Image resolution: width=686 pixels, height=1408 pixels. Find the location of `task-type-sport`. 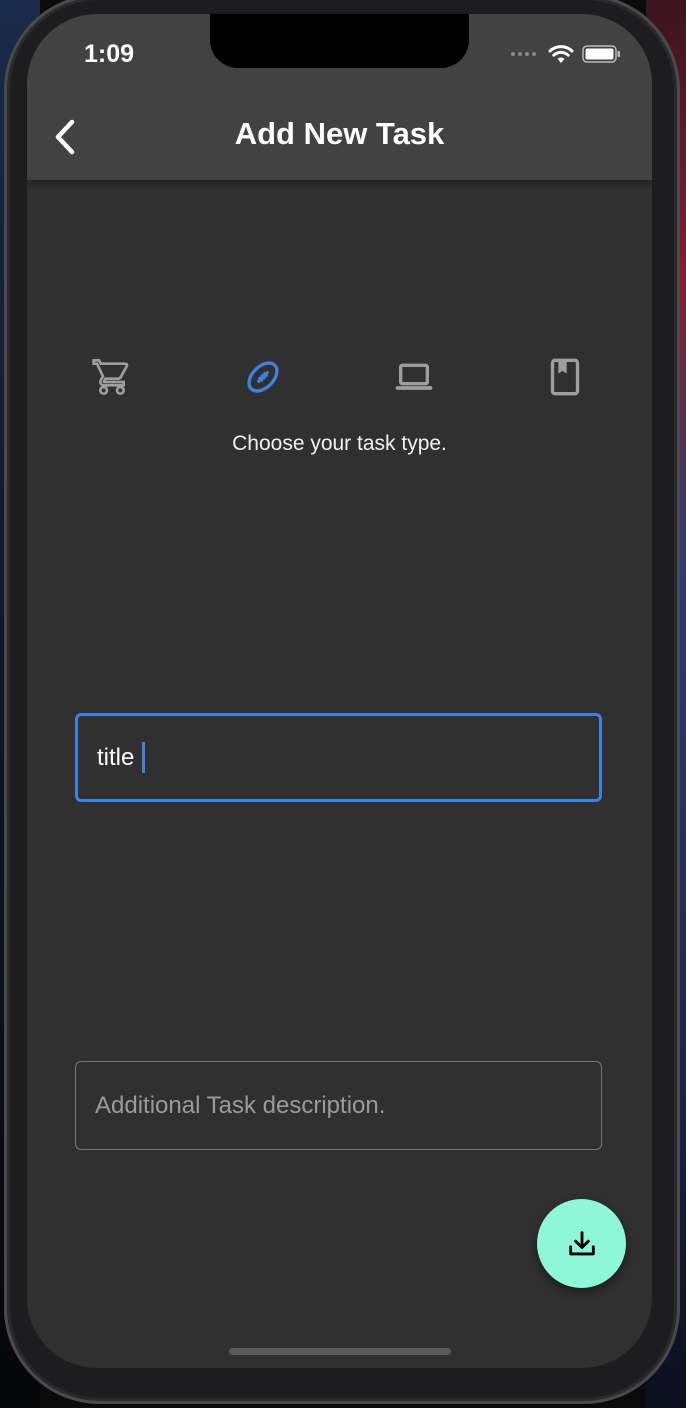

task-type-sport is located at coordinates (263, 377).